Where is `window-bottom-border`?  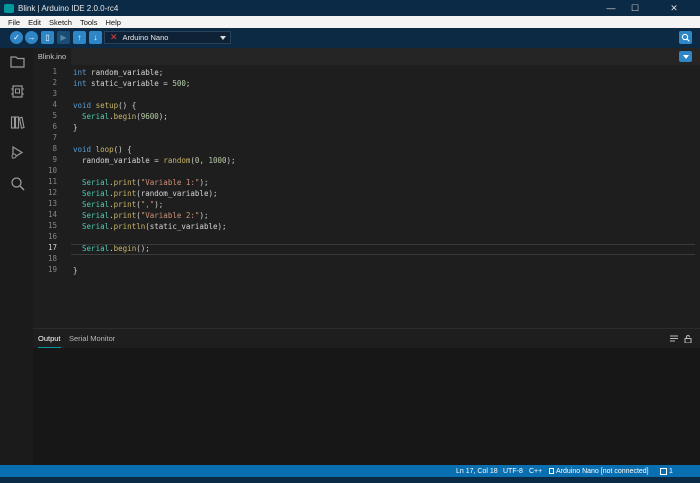
window-bottom-border is located at coordinates (350, 480).